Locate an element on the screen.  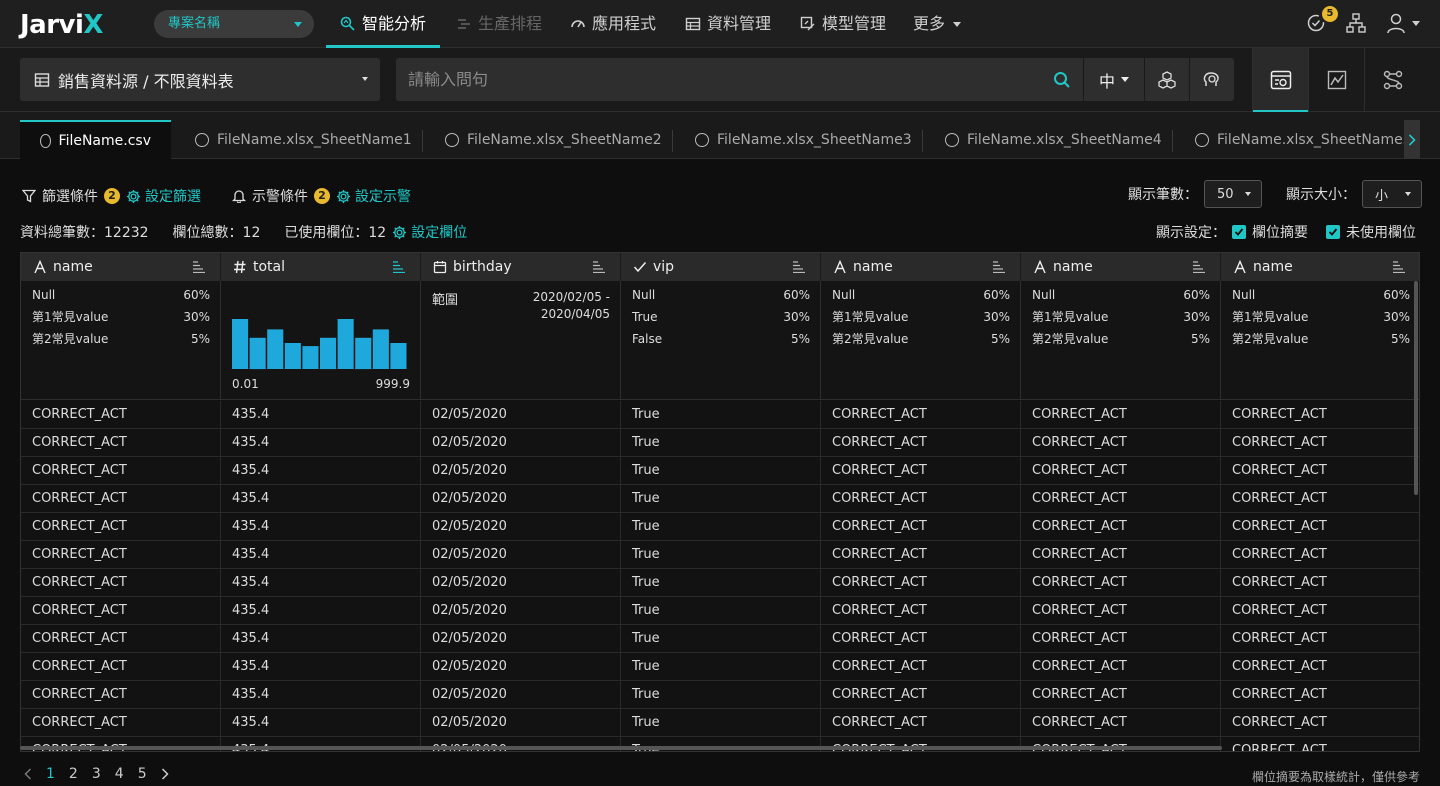
ai-insight-button is located at coordinates (1212, 79).